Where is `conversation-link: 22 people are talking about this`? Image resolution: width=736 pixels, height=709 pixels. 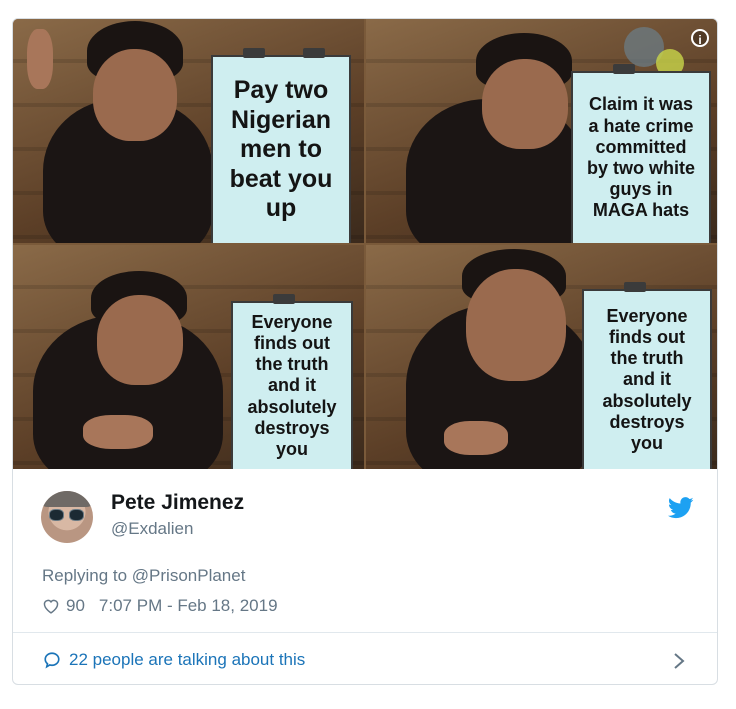
conversation-link: 22 people are talking about this is located at coordinates (174, 660).